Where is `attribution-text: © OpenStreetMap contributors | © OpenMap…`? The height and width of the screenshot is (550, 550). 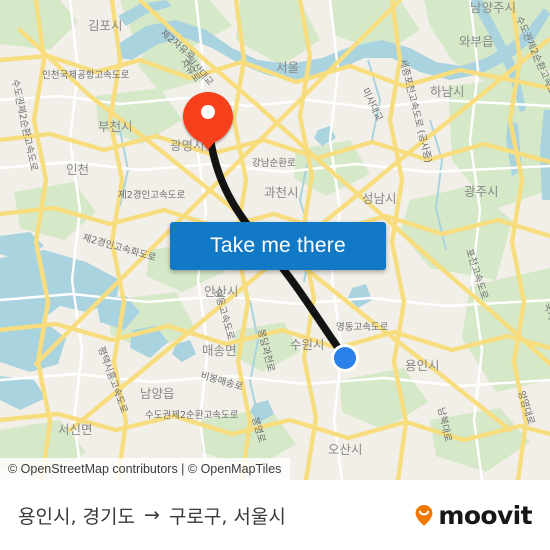 attribution-text: © OpenStreetMap contributors | © OpenMap… is located at coordinates (145, 469).